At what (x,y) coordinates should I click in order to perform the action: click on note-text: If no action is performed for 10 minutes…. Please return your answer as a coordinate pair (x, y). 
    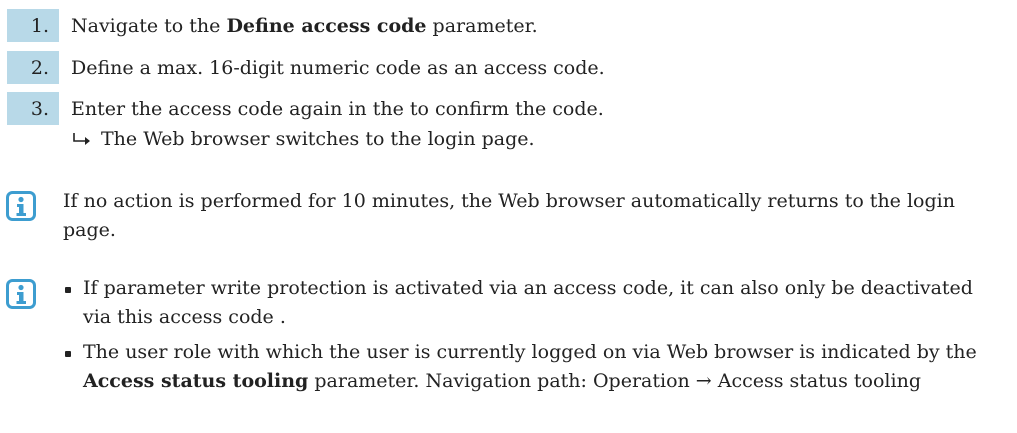
    Looking at the image, I should click on (509, 215).